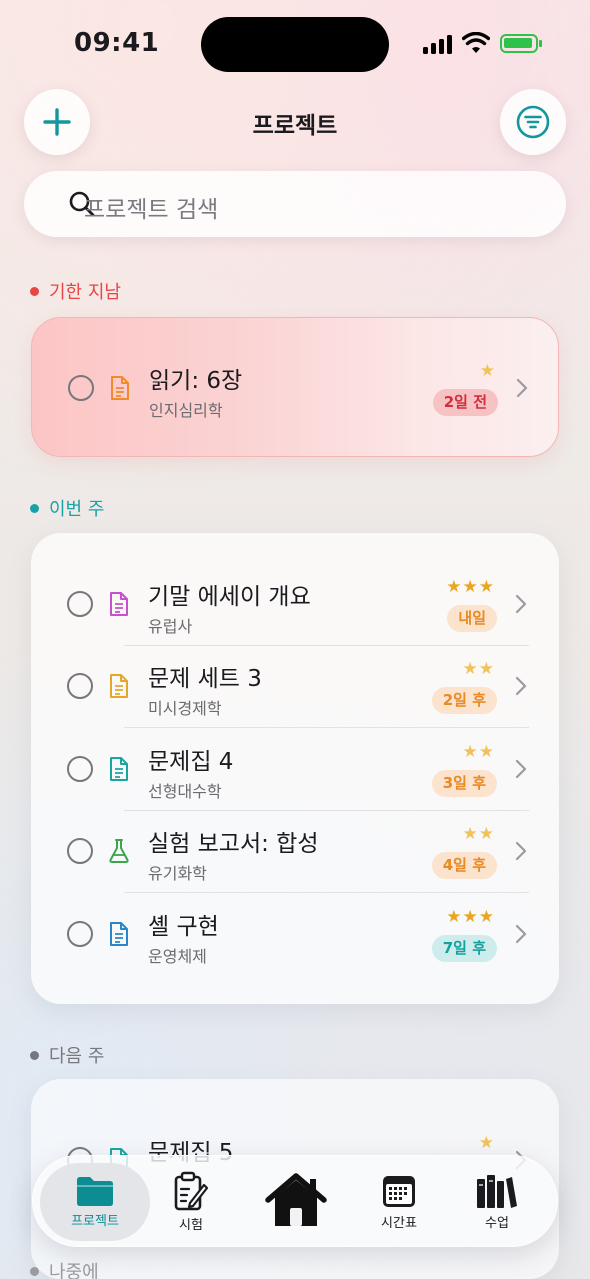 This screenshot has height=1279, width=590. Describe the element at coordinates (205, 679) in the screenshot. I see `project-title: 문제 세트 3` at that location.